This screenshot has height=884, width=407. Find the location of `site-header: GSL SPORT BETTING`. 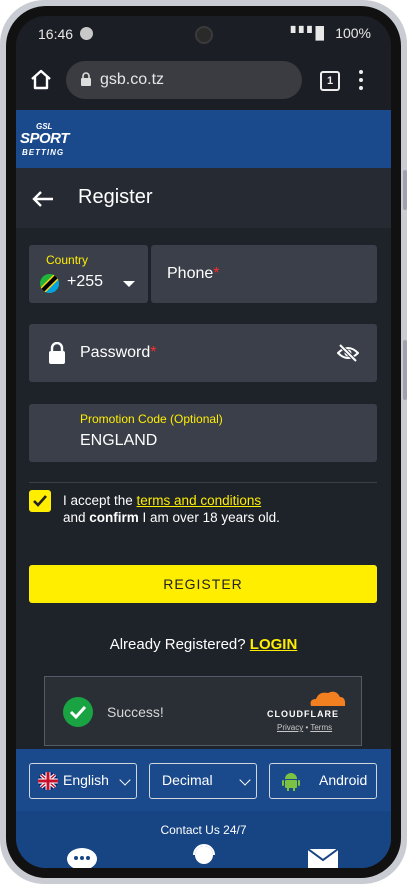

site-header: GSL SPORT BETTING is located at coordinates (203, 139).